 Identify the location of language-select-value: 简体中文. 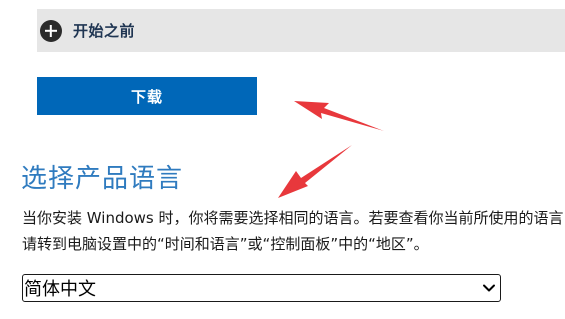
(60, 289).